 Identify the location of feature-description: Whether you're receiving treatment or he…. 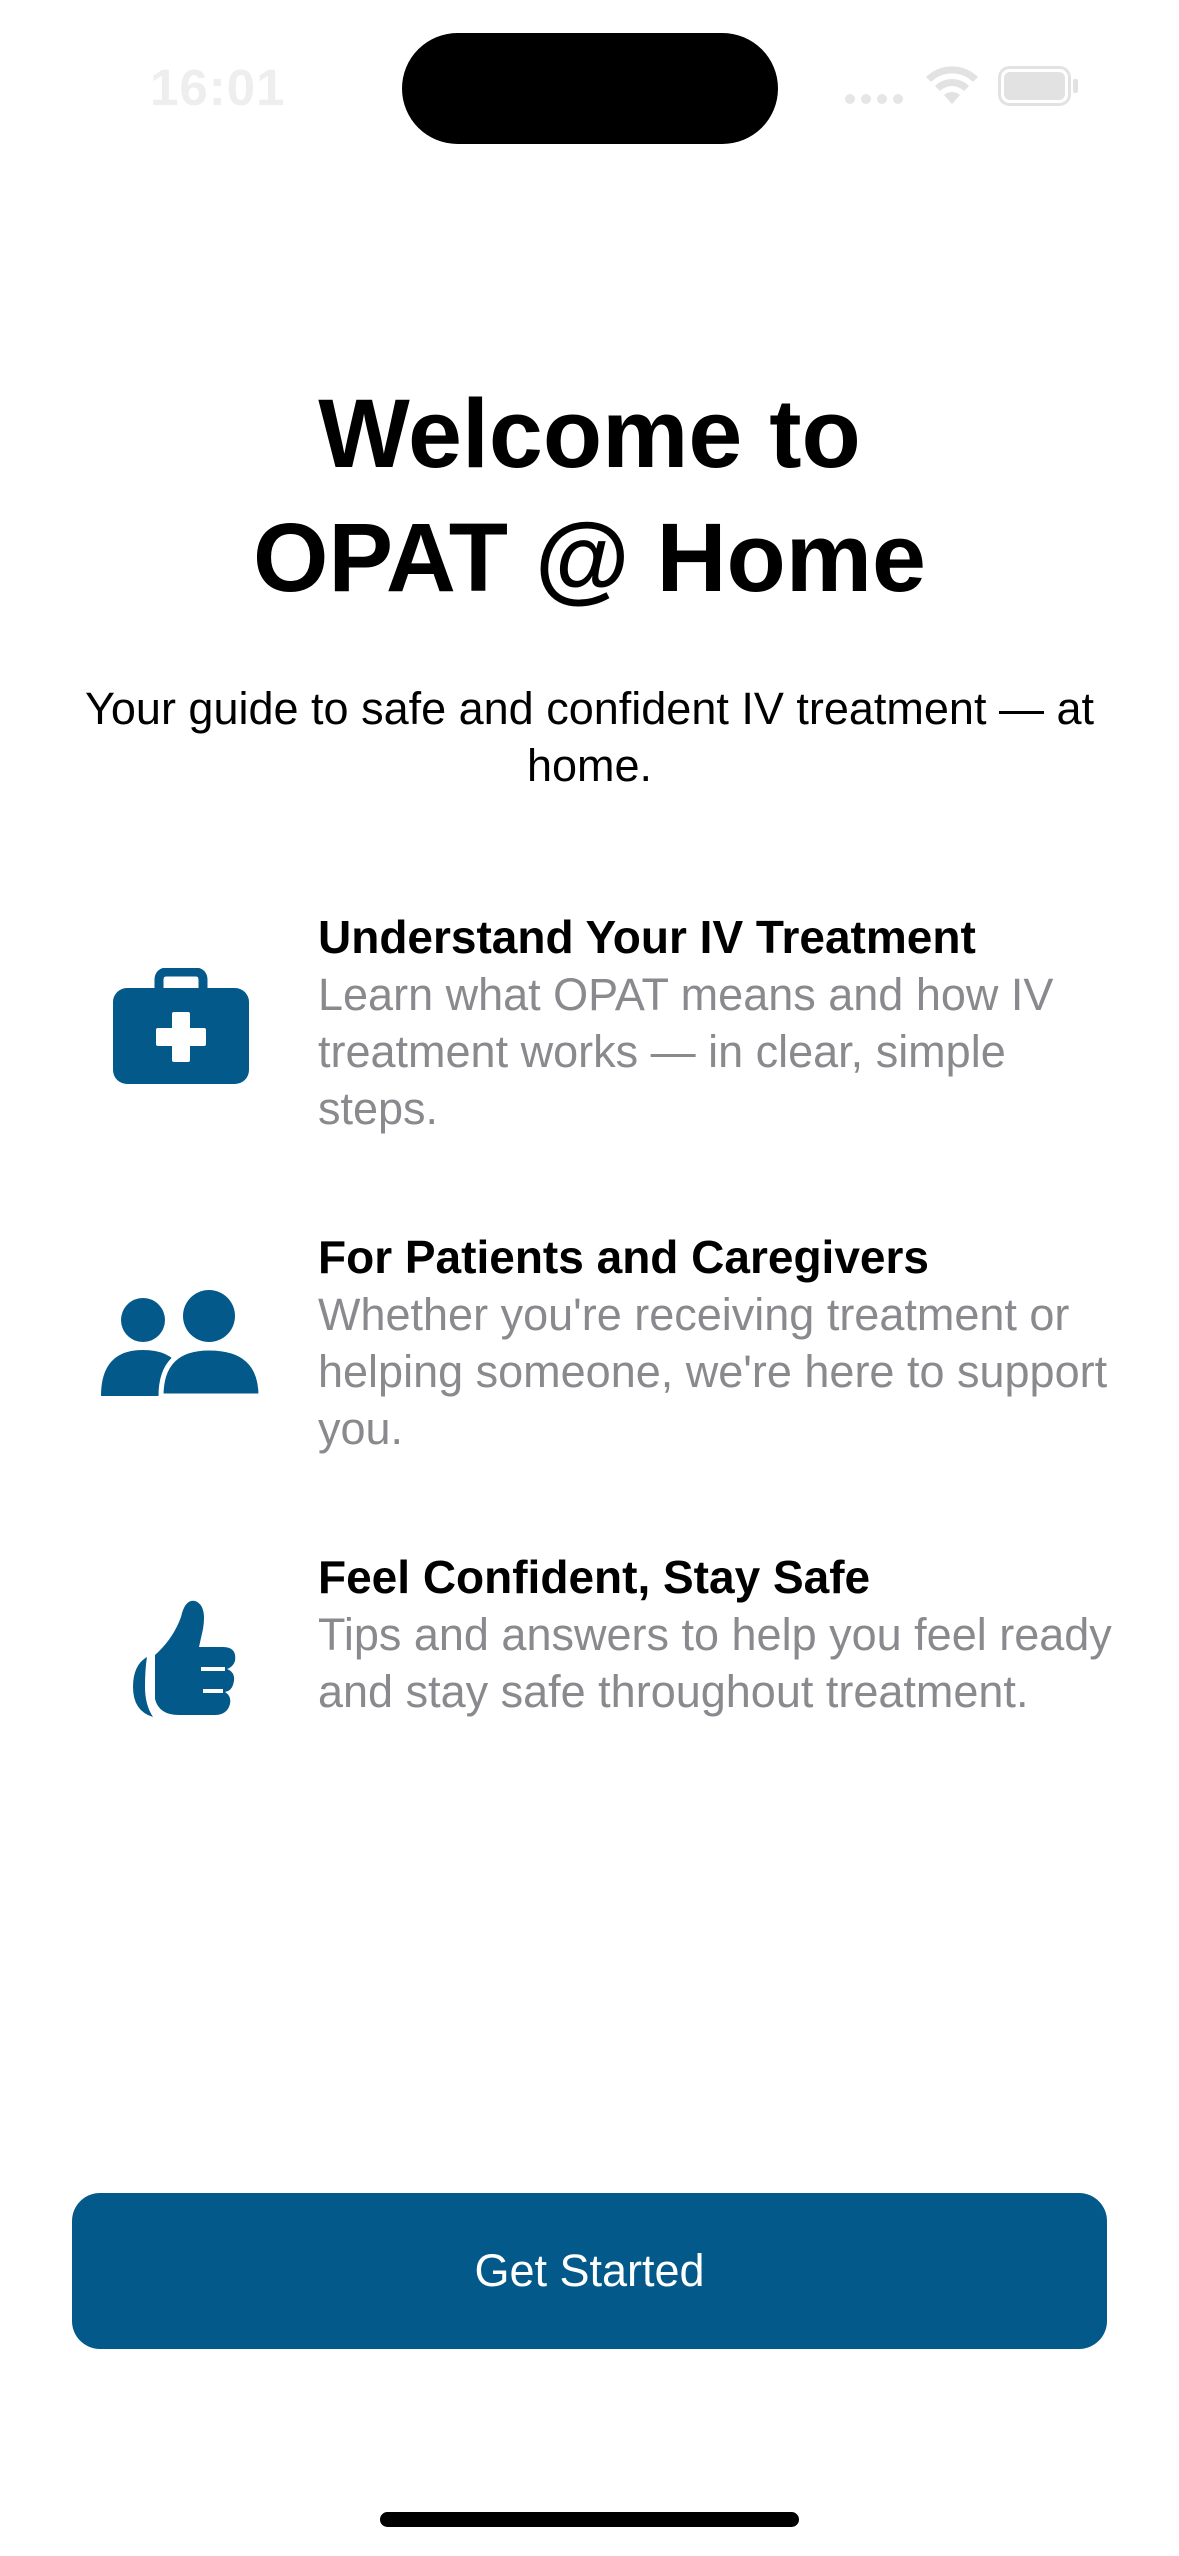
(713, 1371).